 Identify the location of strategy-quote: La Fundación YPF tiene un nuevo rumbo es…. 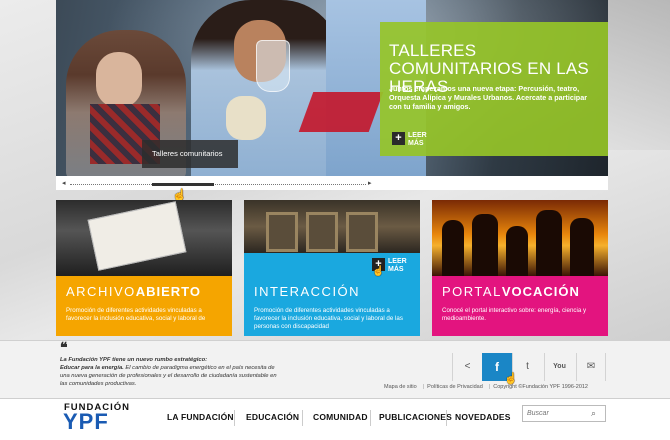
(170, 372).